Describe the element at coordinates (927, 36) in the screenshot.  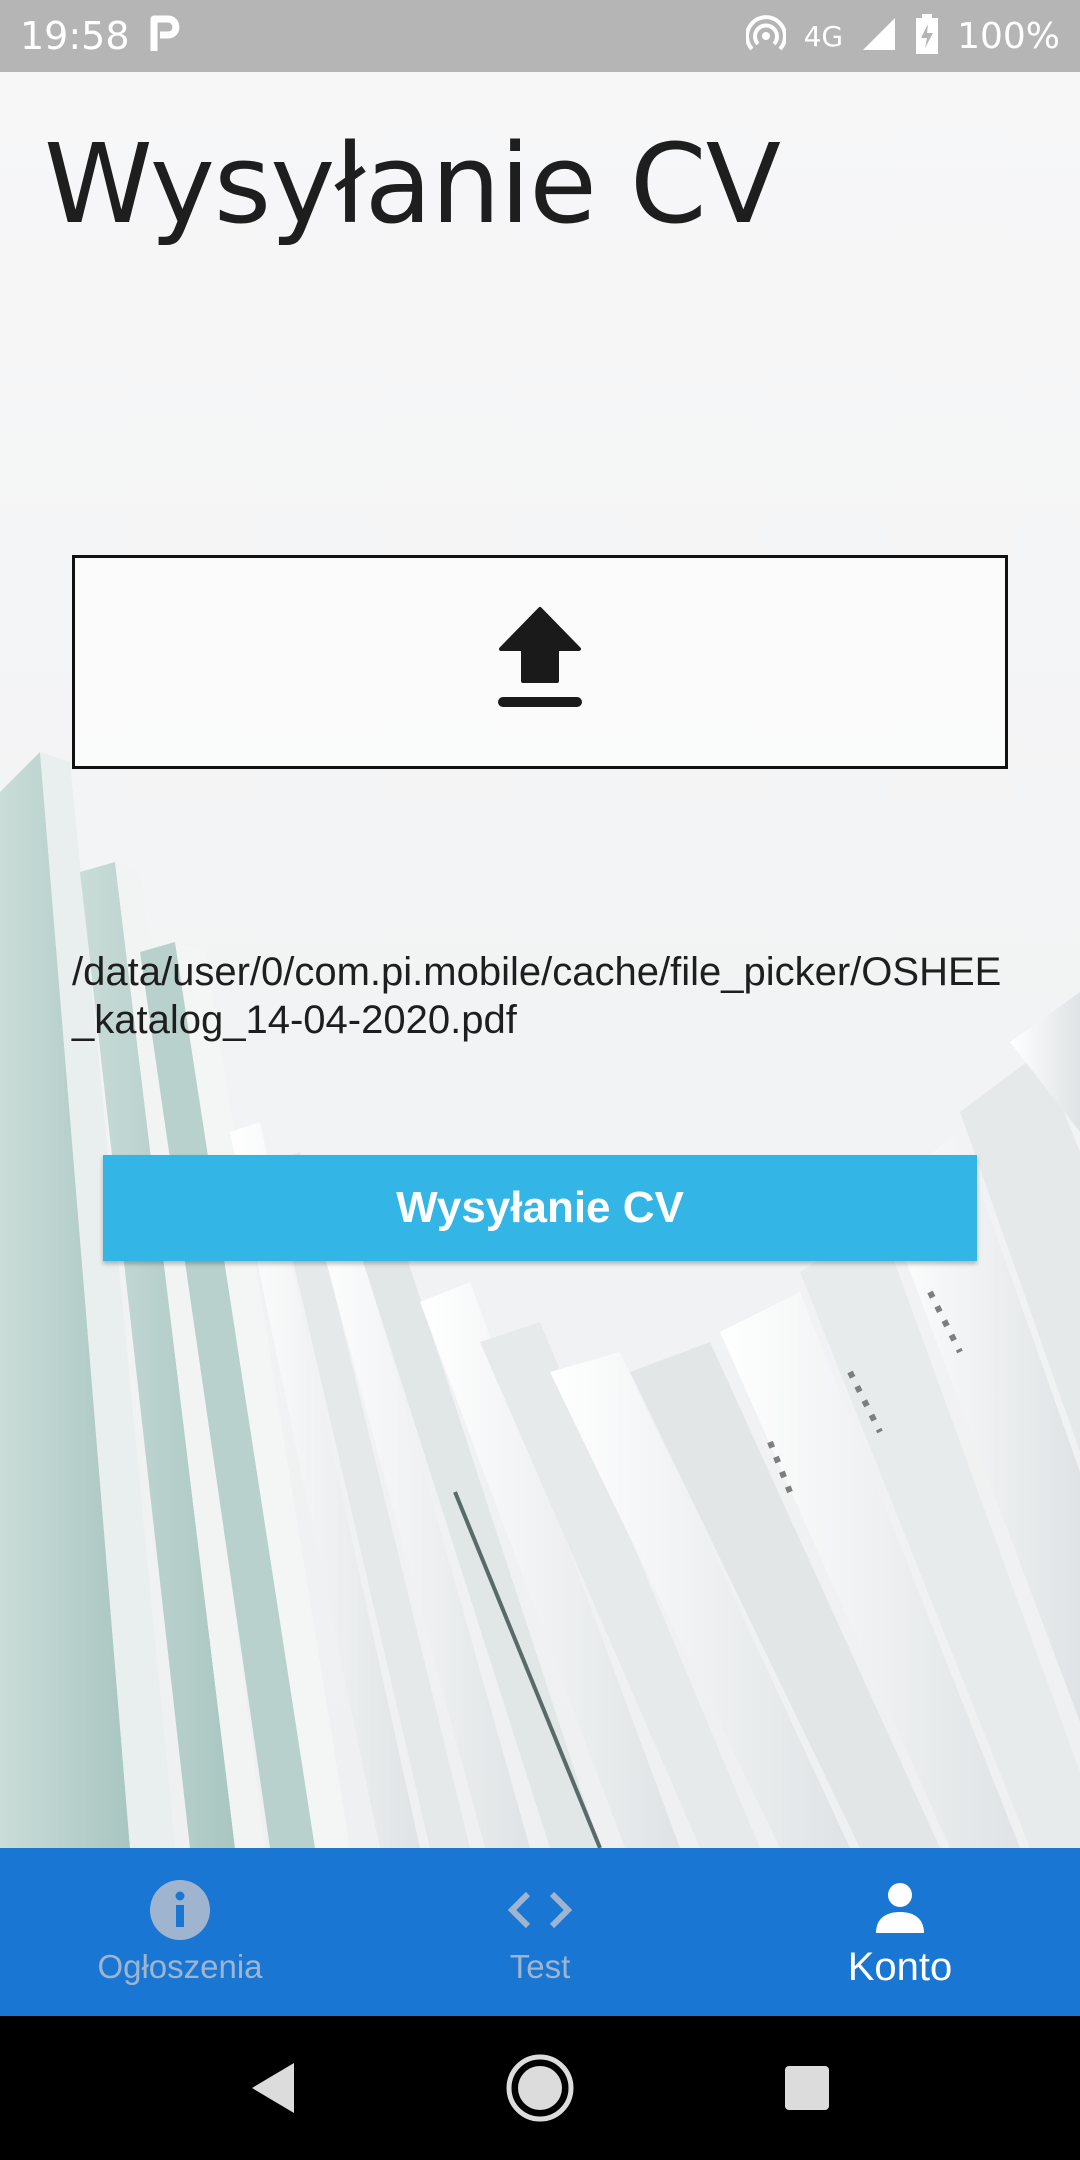
I see `battery-charging-icon` at that location.